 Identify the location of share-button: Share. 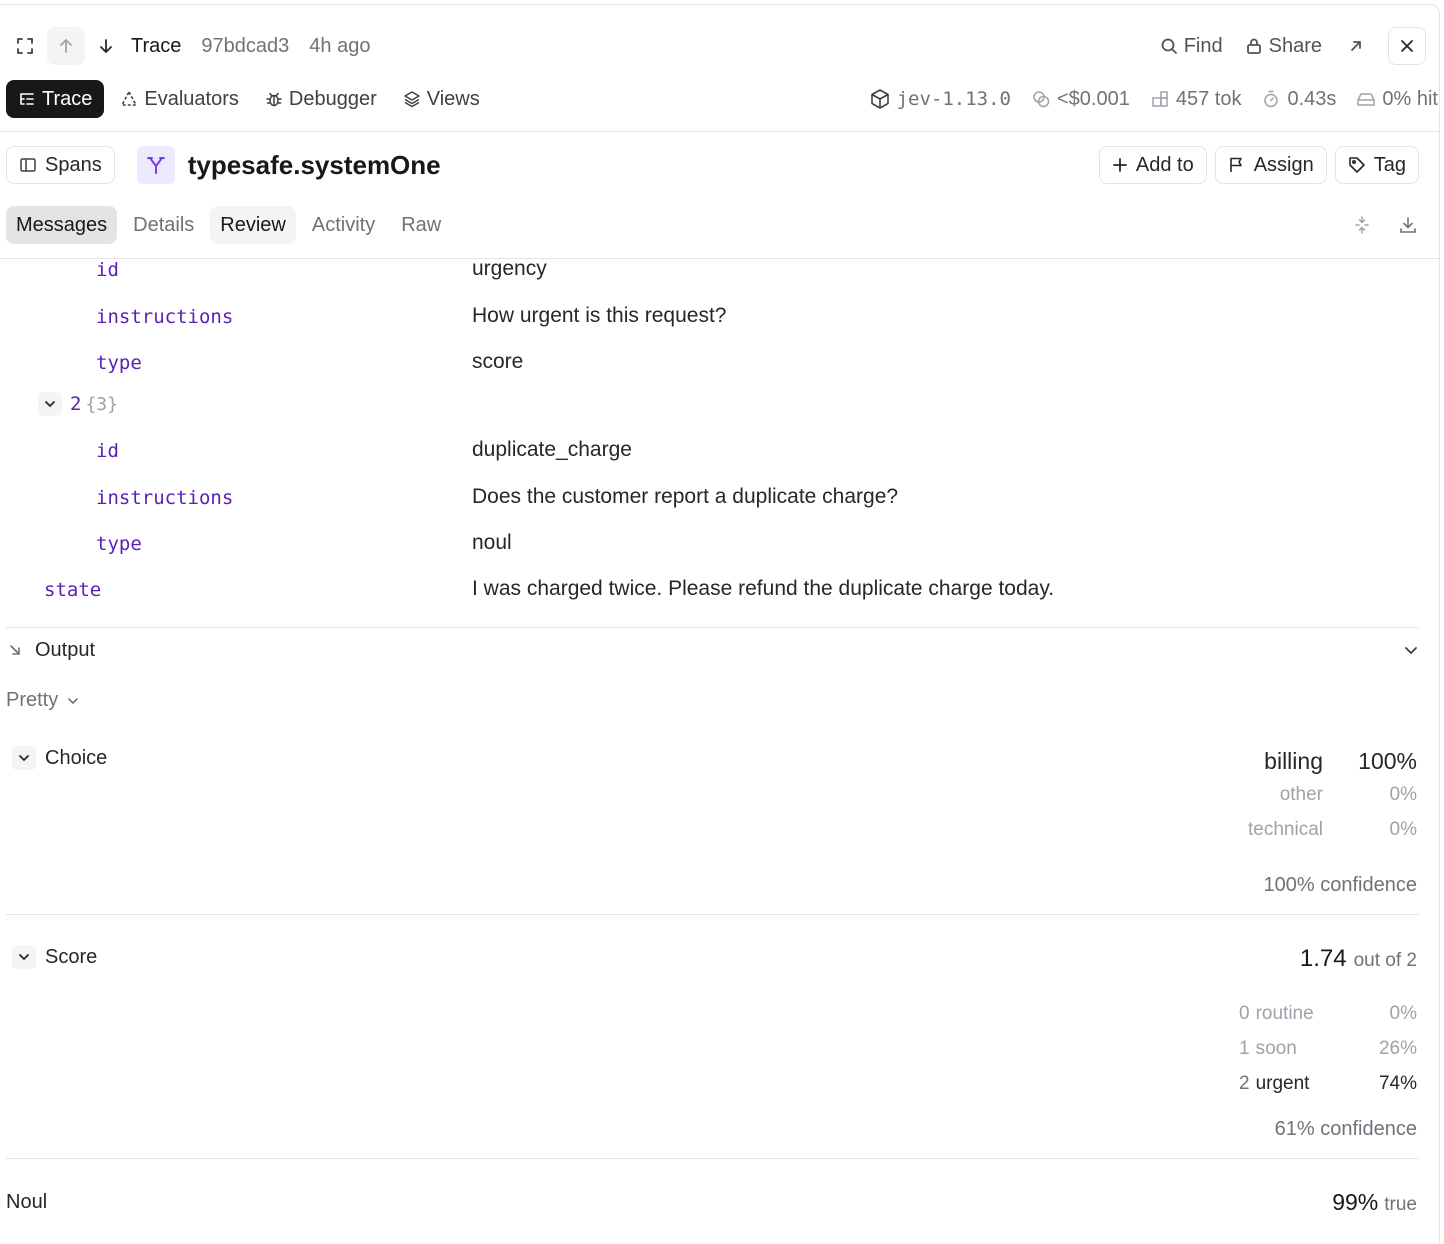
(1283, 46).